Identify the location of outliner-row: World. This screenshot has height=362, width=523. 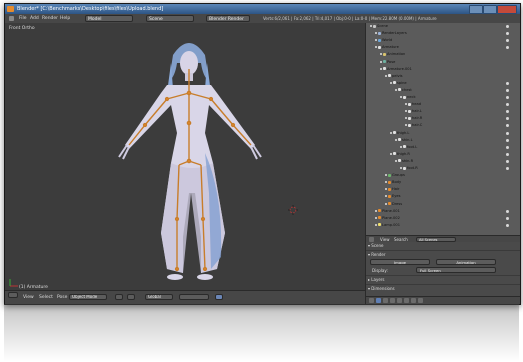
(442, 40).